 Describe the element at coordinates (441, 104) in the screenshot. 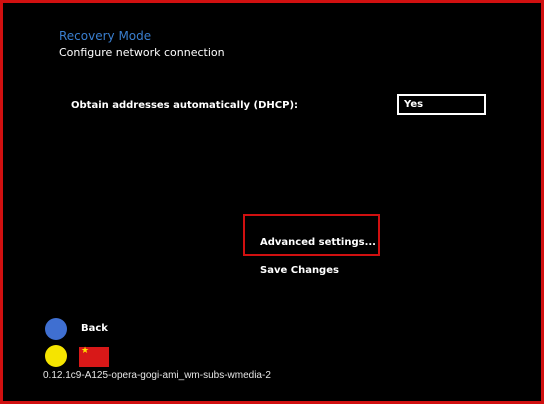

I see `dhcp-select: Yes` at that location.